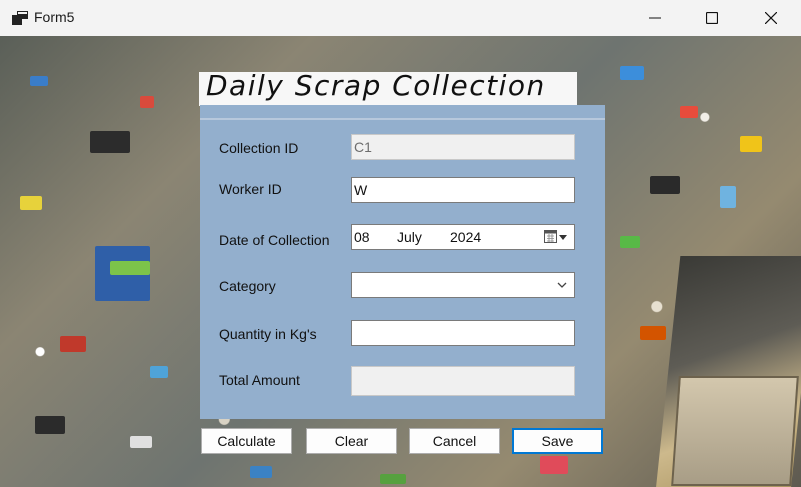  What do you see at coordinates (246, 441) in the screenshot?
I see `calculate-button: Calculate` at bounding box center [246, 441].